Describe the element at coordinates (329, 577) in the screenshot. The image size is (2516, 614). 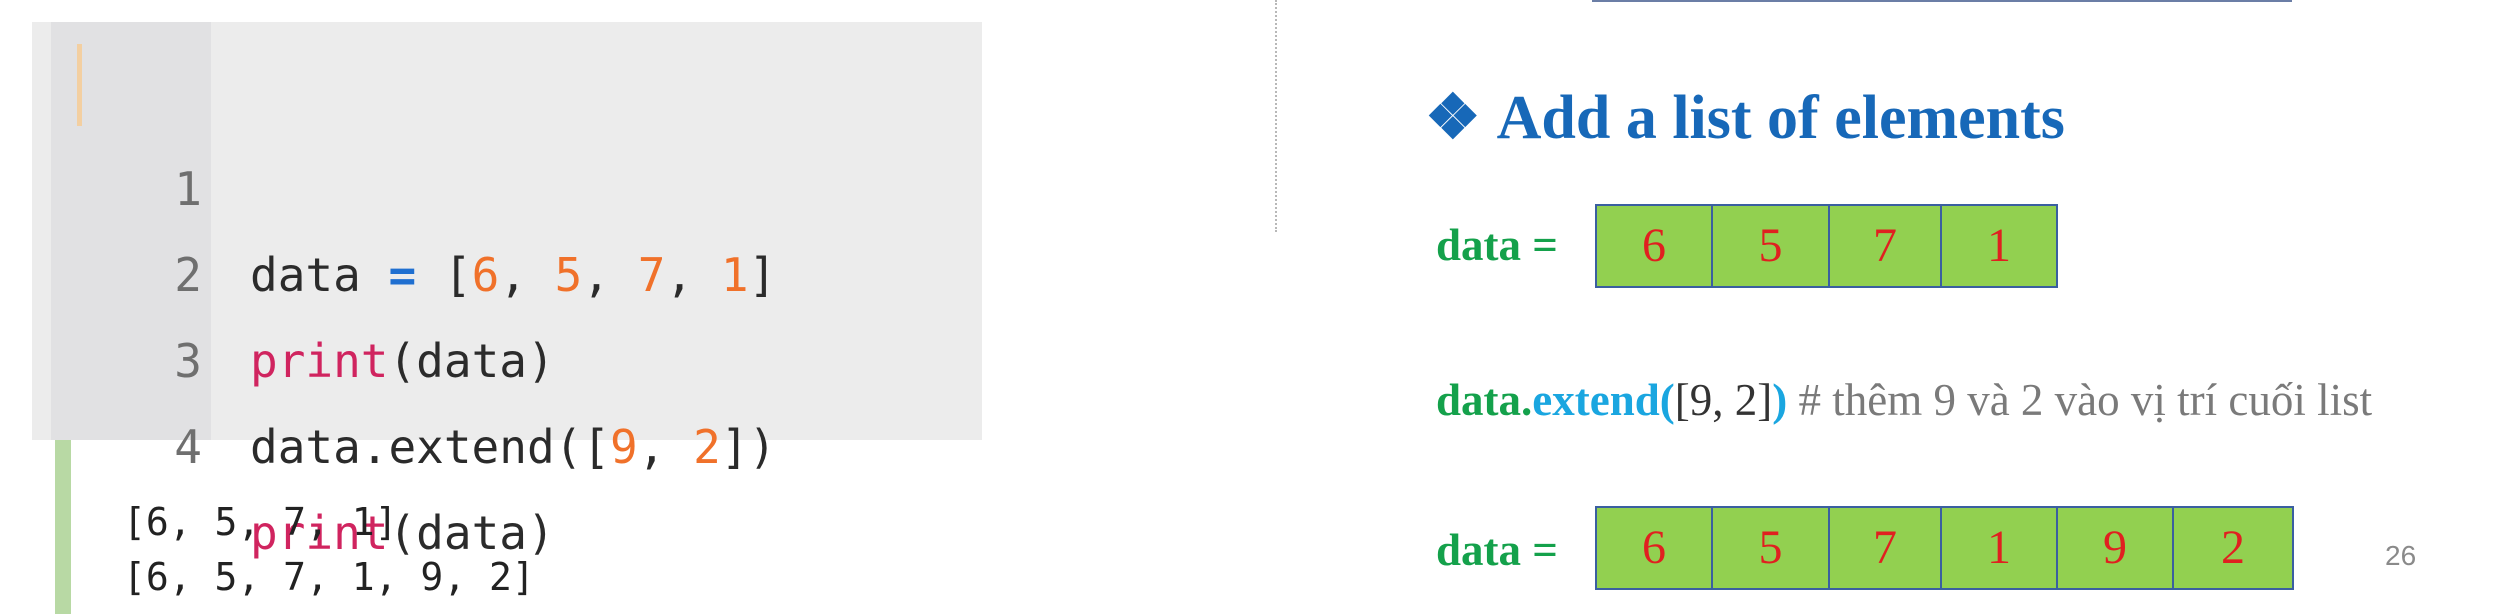
I see `output-line-2: [6, 5, 7, 1, 9, 2]` at that location.